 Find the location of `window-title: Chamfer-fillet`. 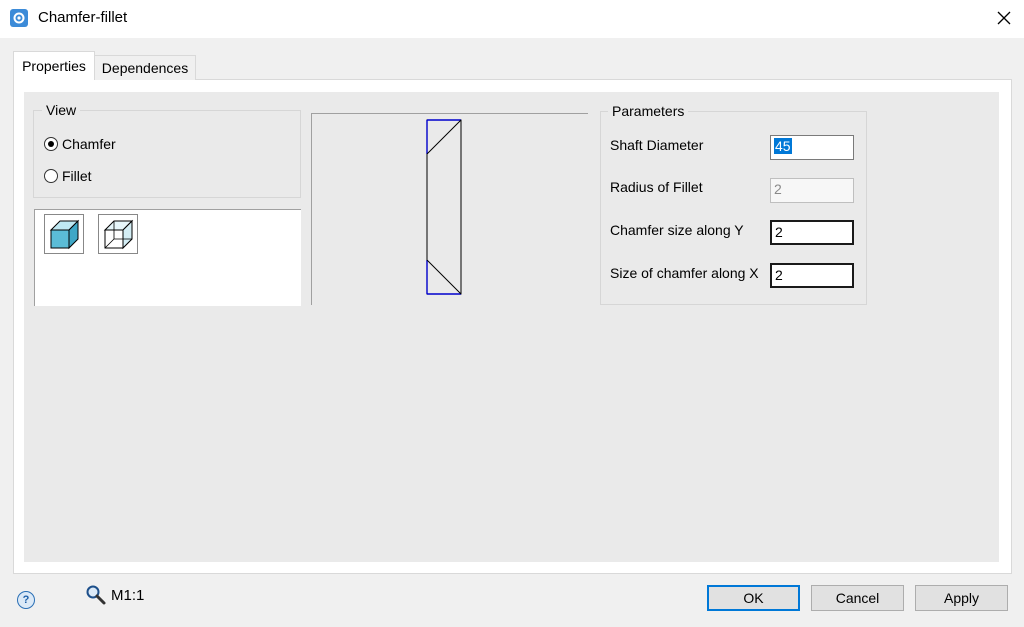

window-title: Chamfer-fillet is located at coordinates (83, 17).